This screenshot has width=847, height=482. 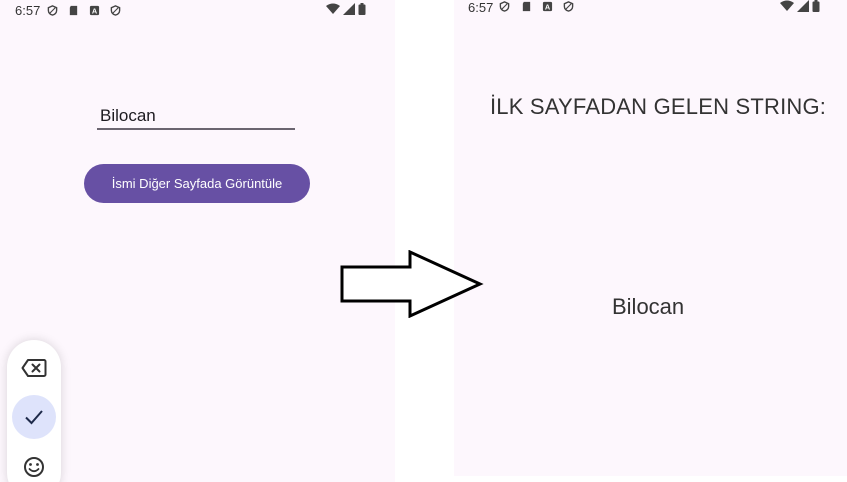 I want to click on name-input: Bilocan, so click(x=128, y=116).